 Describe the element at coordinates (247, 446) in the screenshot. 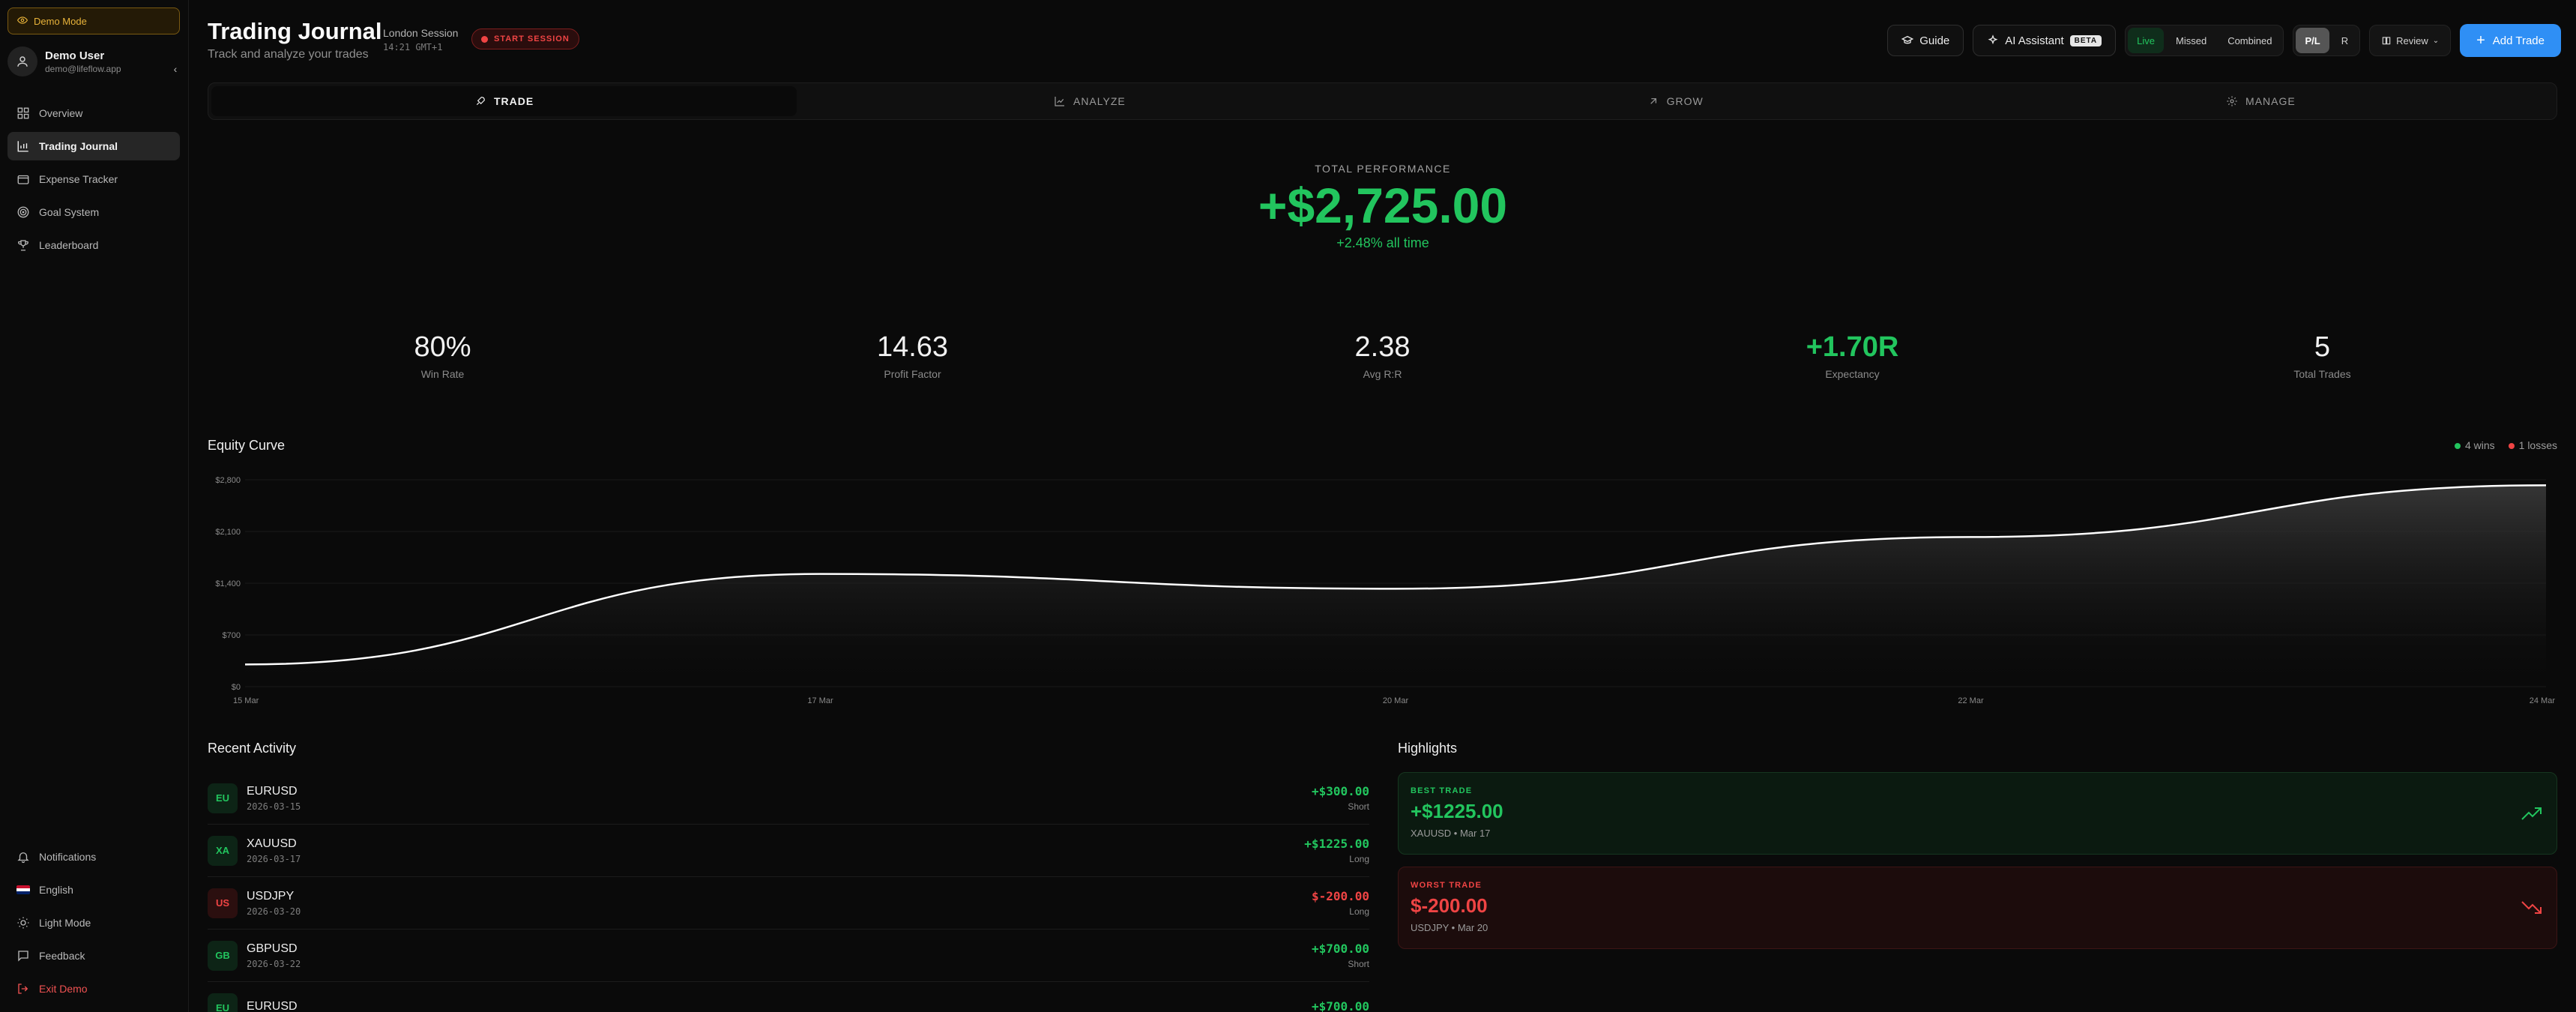

I see `equity-curve-title: Equity Curve` at that location.